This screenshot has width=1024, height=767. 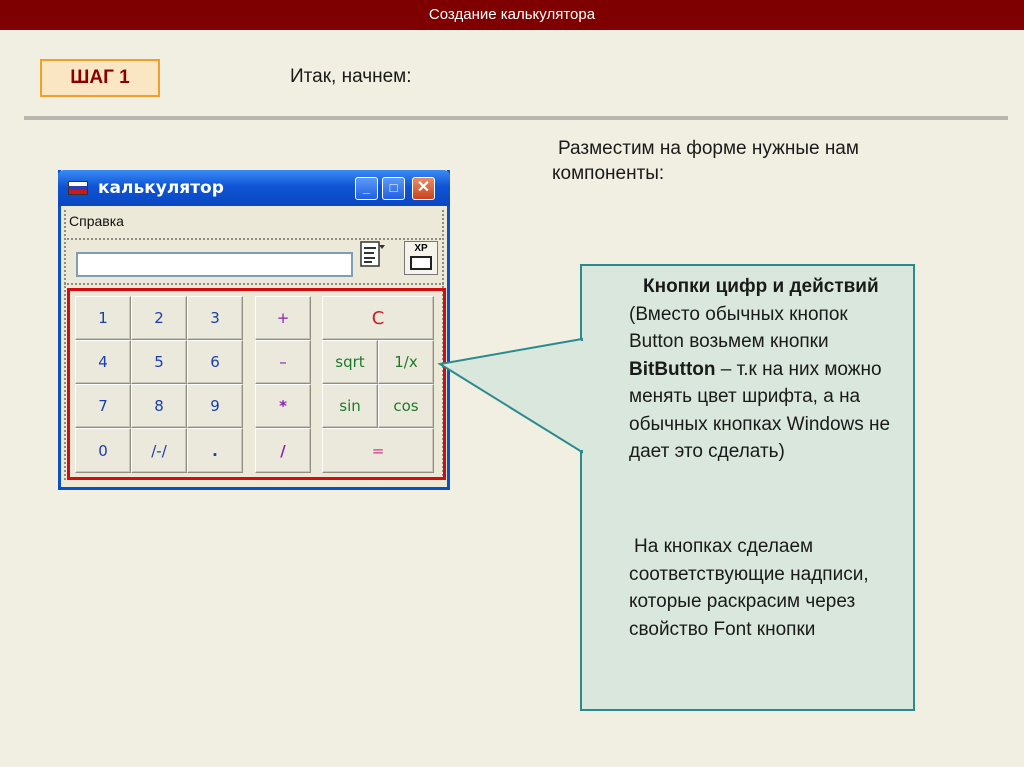 I want to click on divider, so click(x=516, y=118).